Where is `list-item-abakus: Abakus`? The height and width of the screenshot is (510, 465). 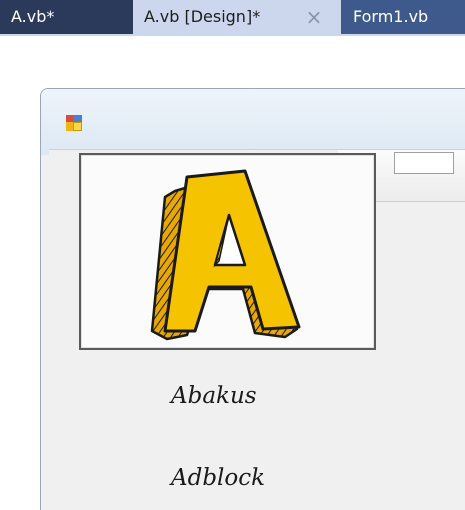
list-item-abakus: Abakus is located at coordinates (214, 396).